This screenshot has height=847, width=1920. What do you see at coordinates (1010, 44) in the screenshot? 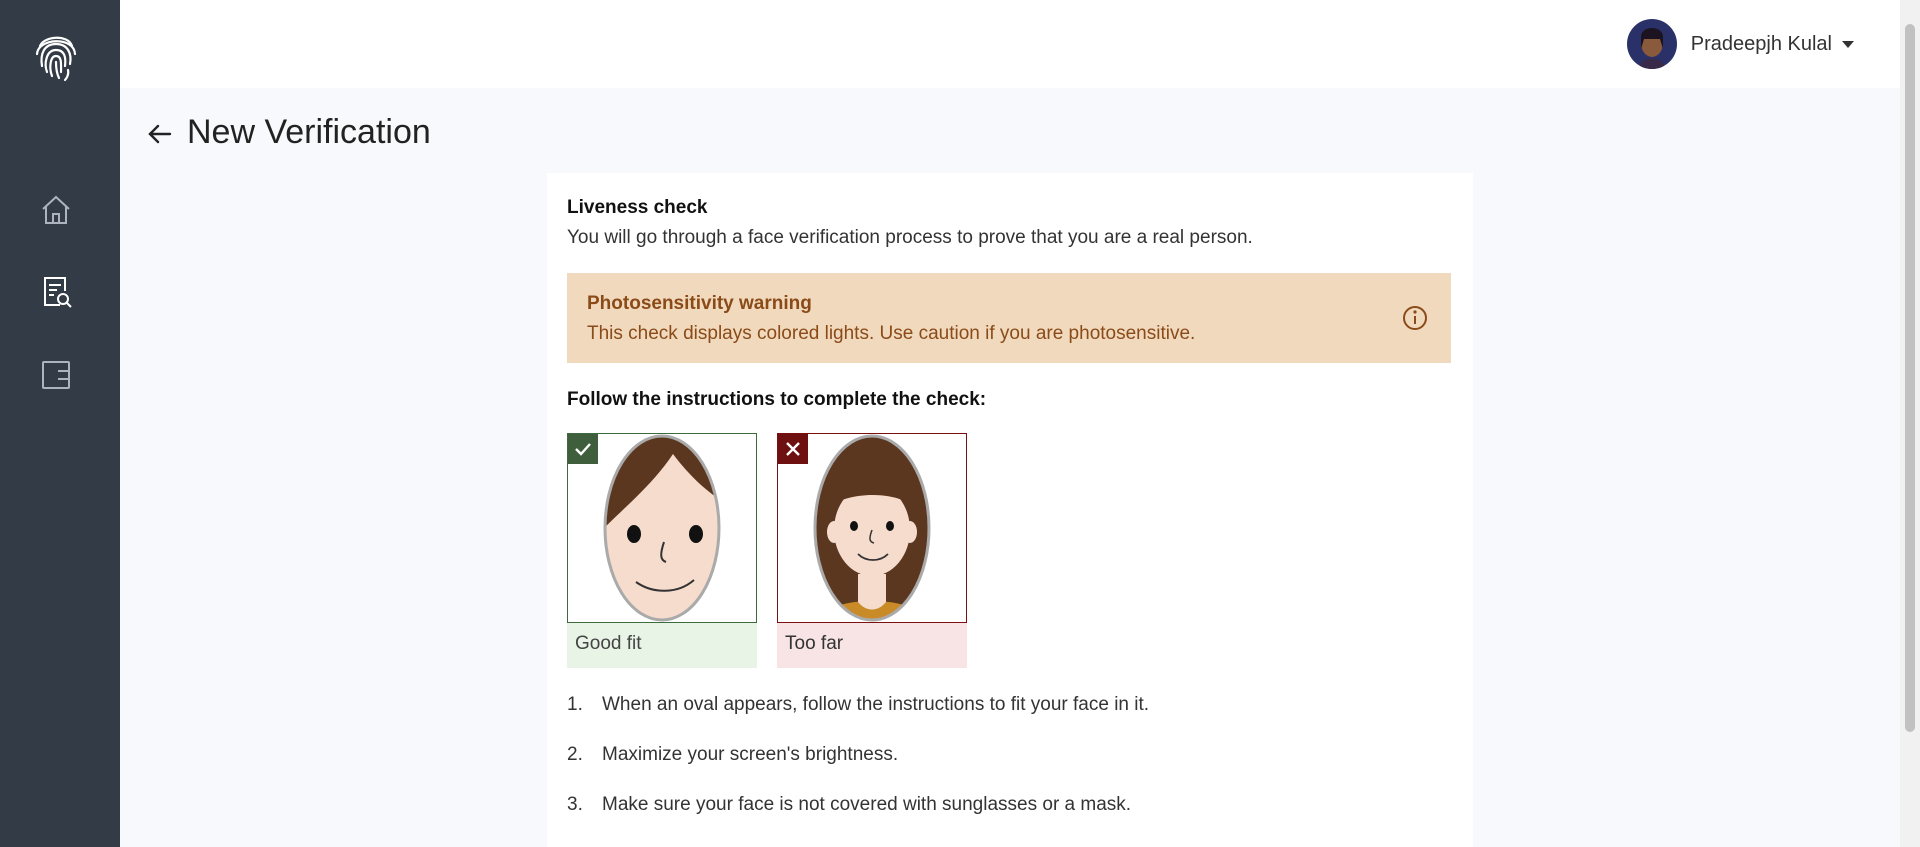
I see `top-bar: Pradeepjh Kulal` at bounding box center [1010, 44].